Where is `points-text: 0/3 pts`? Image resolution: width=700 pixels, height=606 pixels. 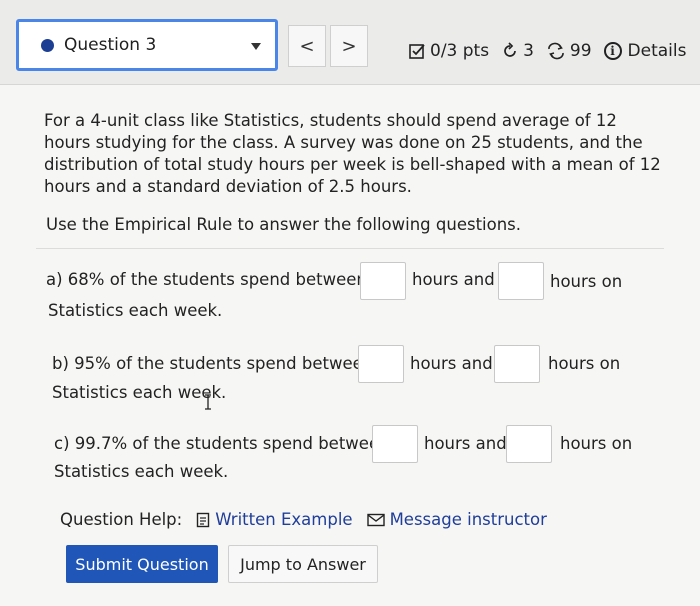 points-text: 0/3 pts is located at coordinates (460, 51).